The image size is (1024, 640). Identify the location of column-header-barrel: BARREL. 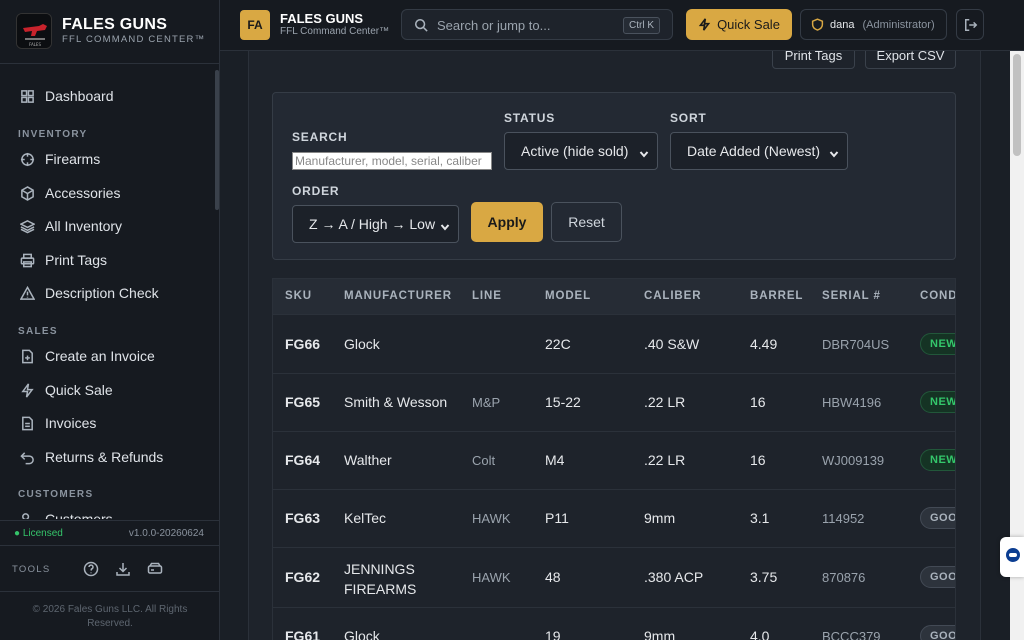
(776, 296).